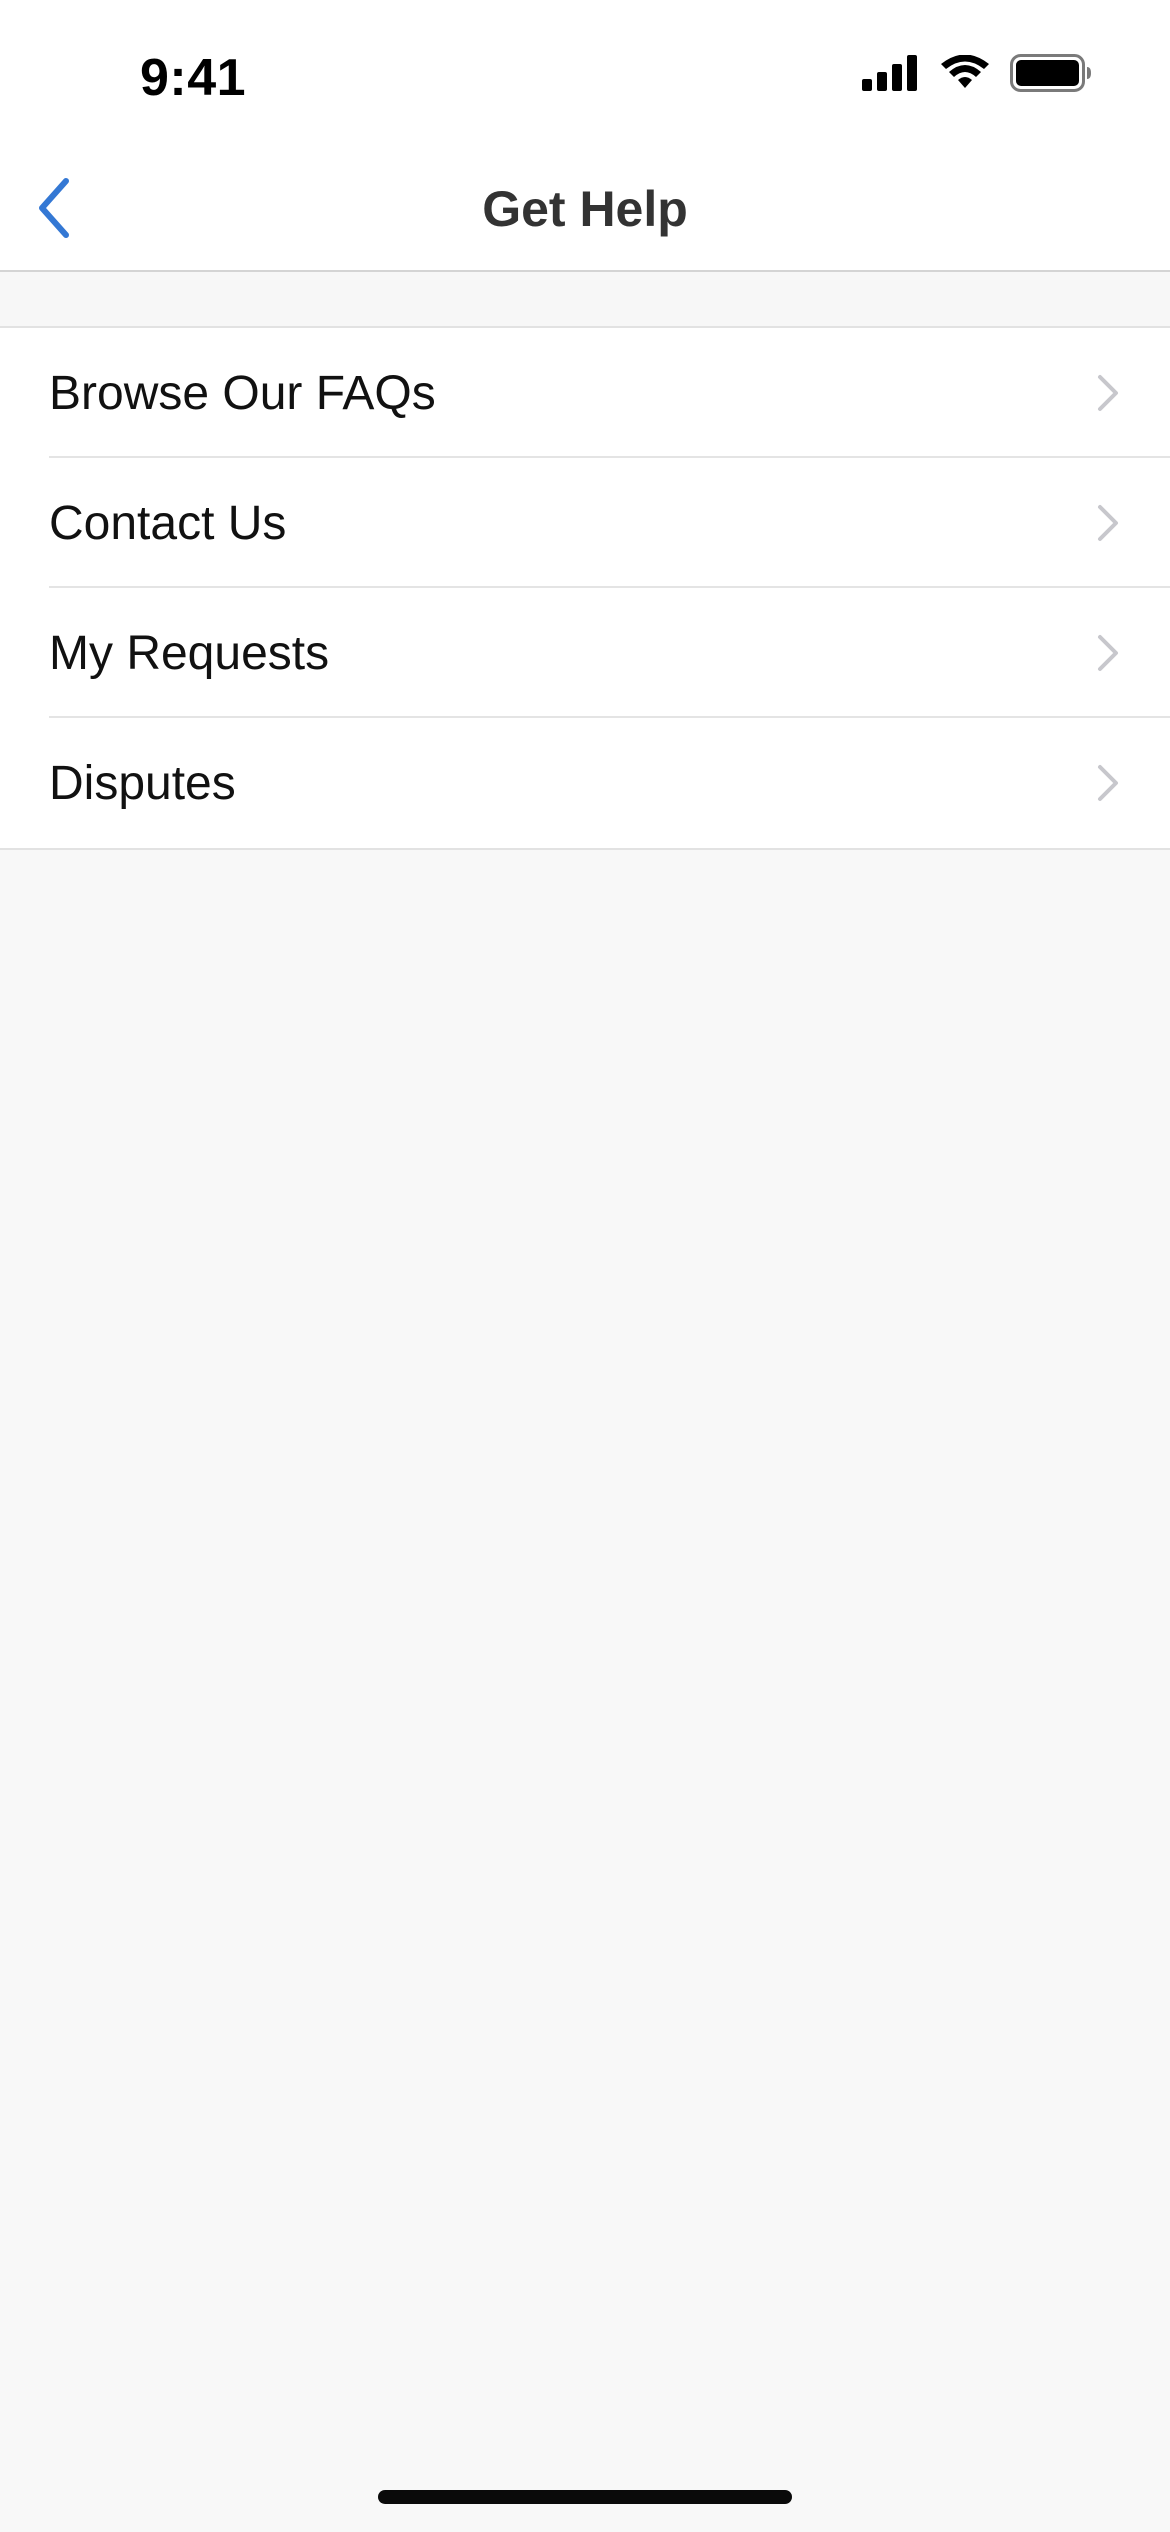 The image size is (1170, 2532). What do you see at coordinates (585, 299) in the screenshot?
I see `section-spacer` at bounding box center [585, 299].